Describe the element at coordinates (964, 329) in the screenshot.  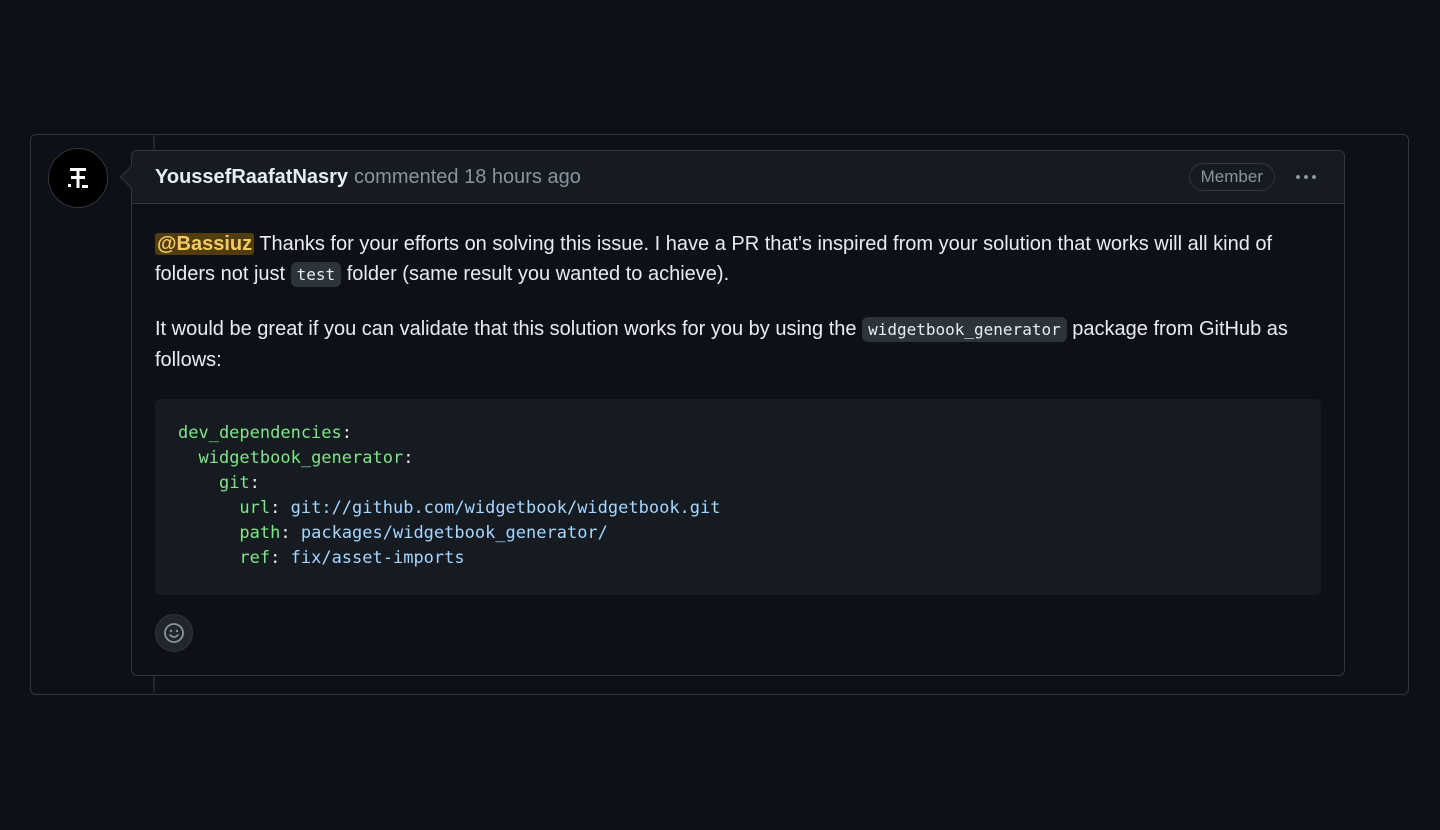
I see `inline-code: widgetbook_generator` at that location.